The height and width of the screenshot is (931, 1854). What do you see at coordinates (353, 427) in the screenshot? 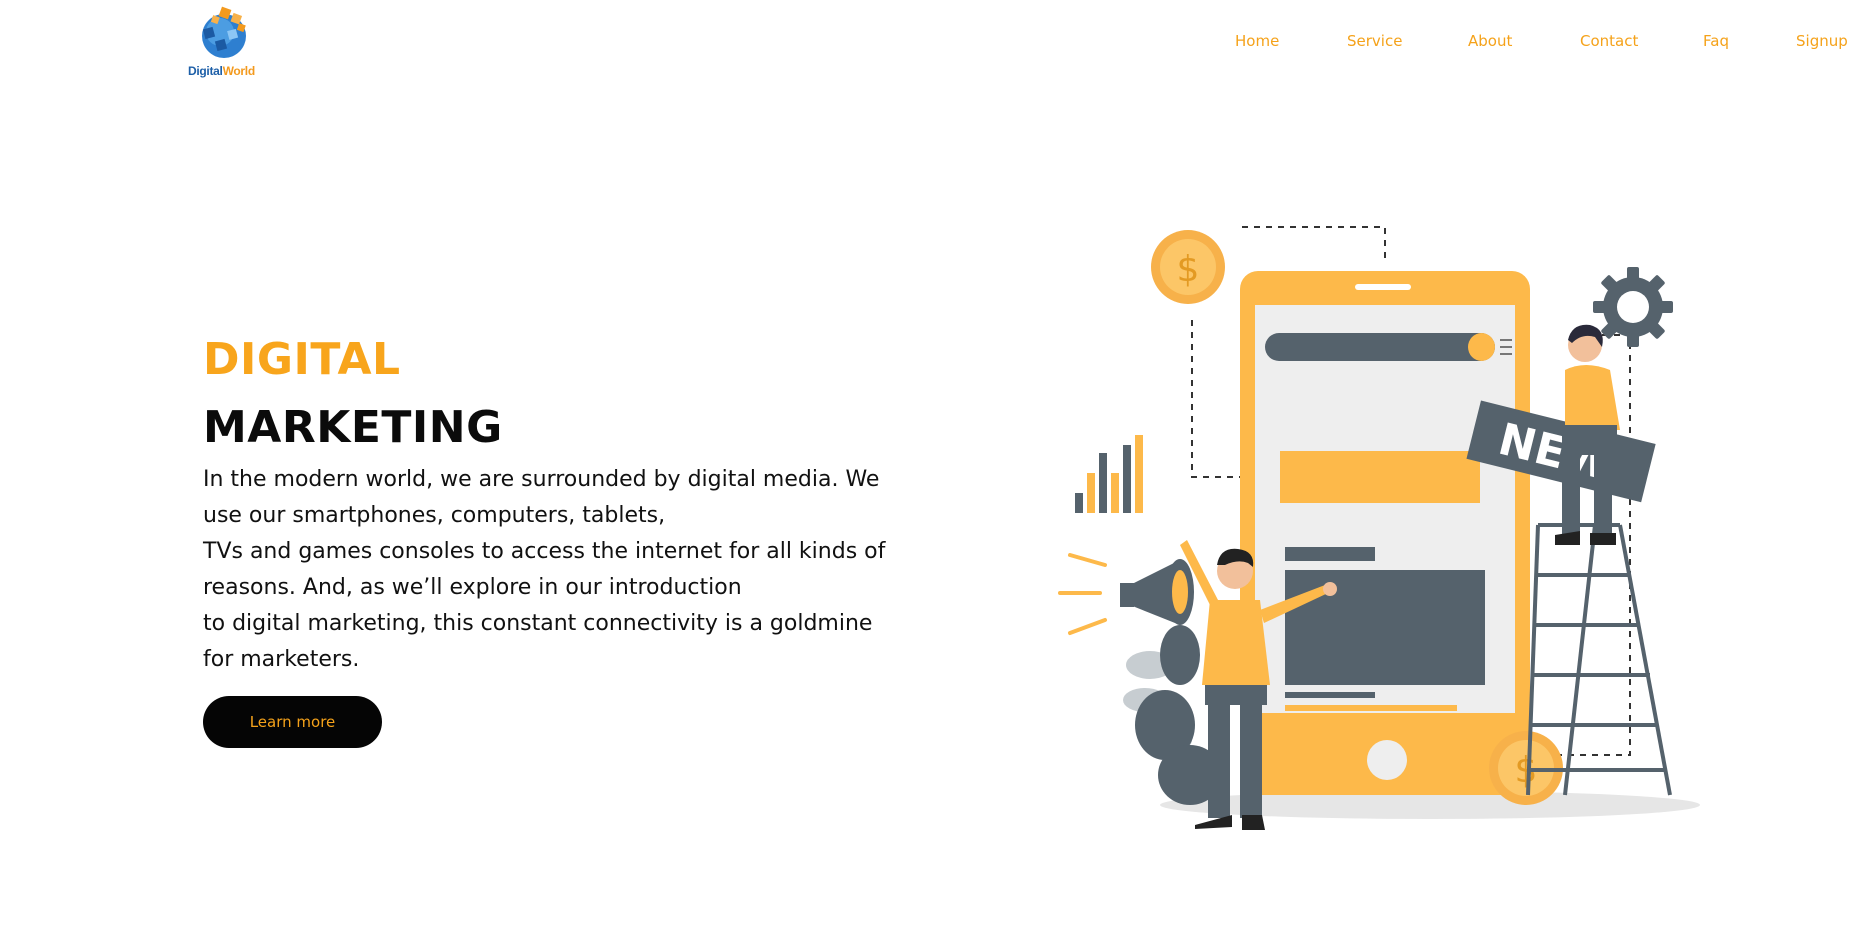
I see `hero-title-line2: MARKETING` at bounding box center [353, 427].